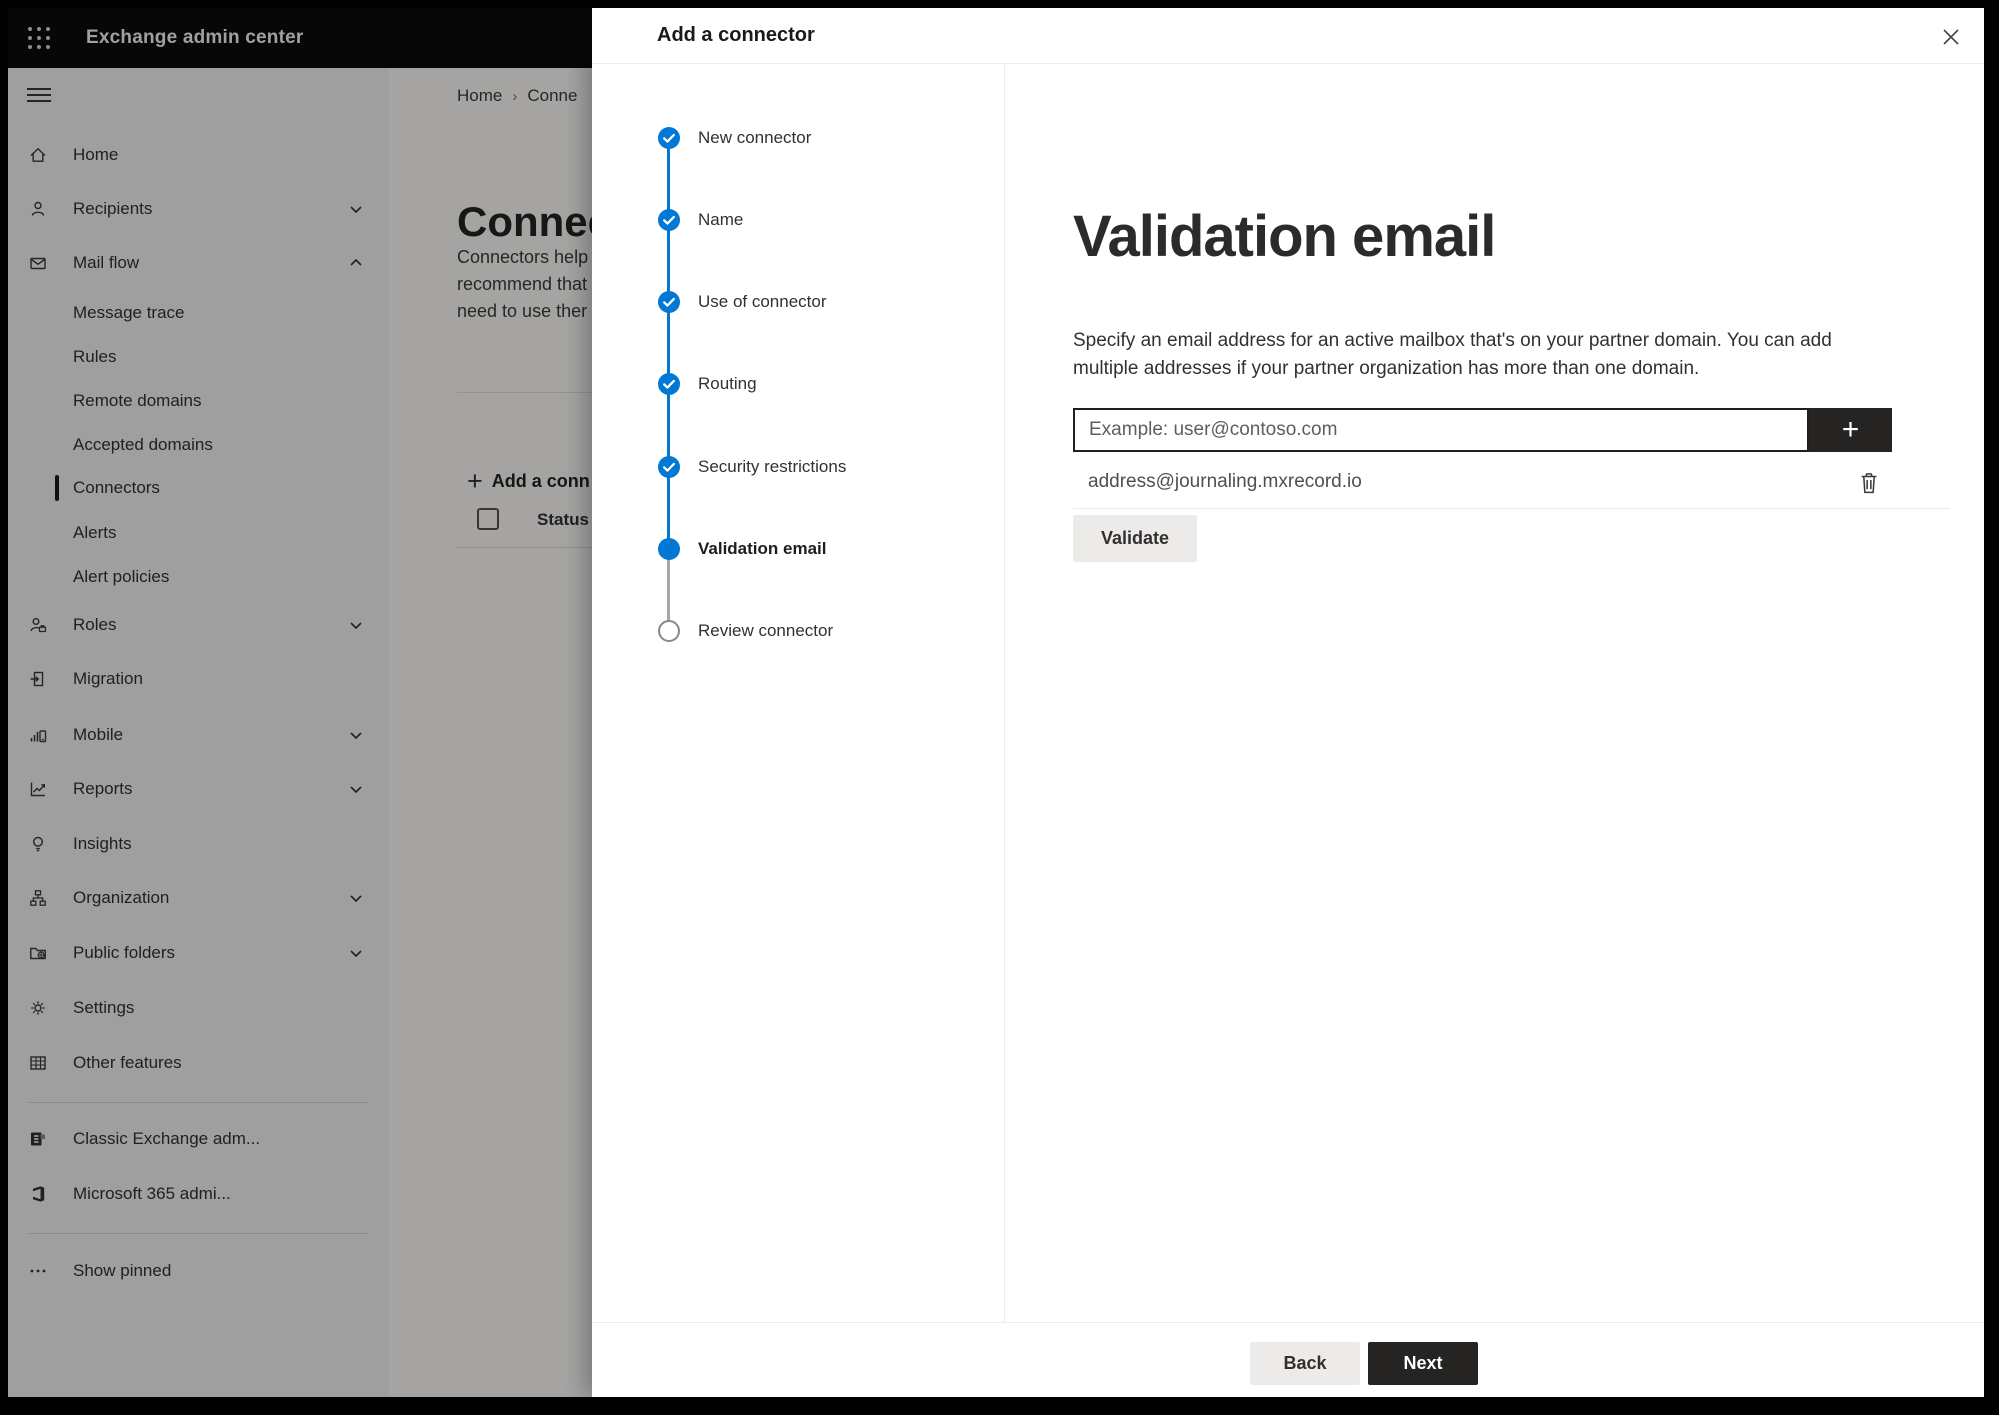 The height and width of the screenshot is (1415, 1999). I want to click on step-review-connector: Review connector, so click(765, 631).